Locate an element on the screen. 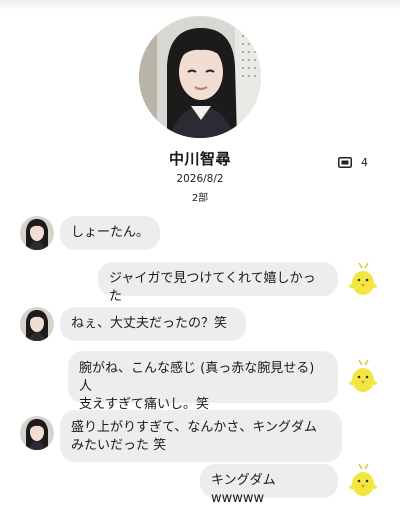 This screenshot has height=511, width=400. message-bubble-member: ねぇ、大丈夫だったの？笑 is located at coordinates (153, 324).